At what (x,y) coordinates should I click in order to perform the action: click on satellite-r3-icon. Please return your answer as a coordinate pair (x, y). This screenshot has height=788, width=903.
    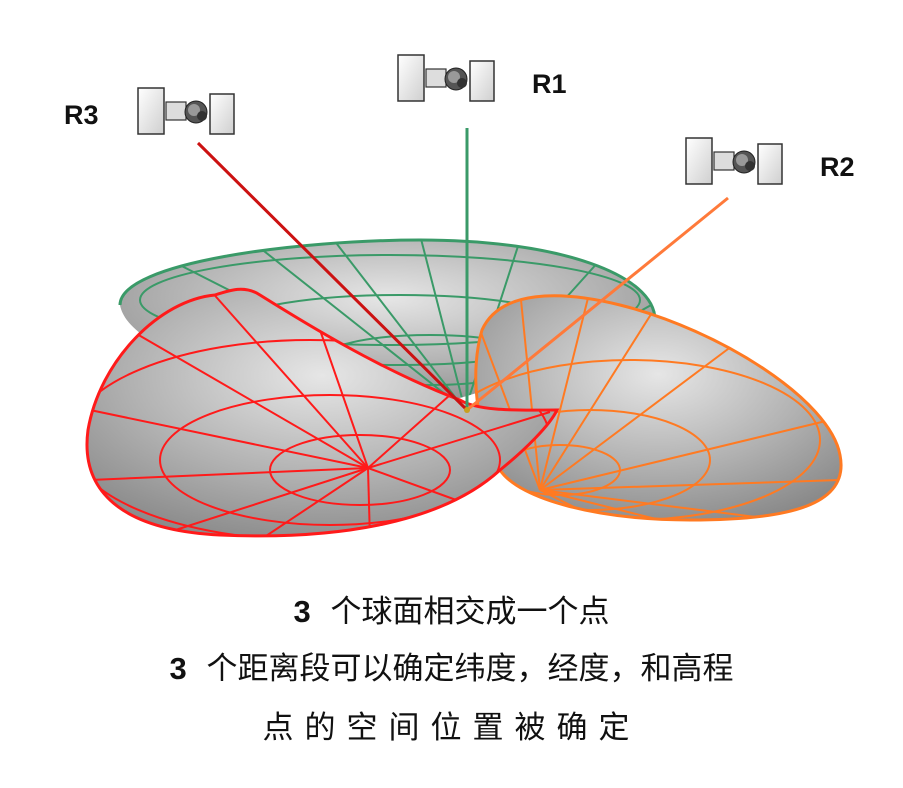
    Looking at the image, I should click on (186, 111).